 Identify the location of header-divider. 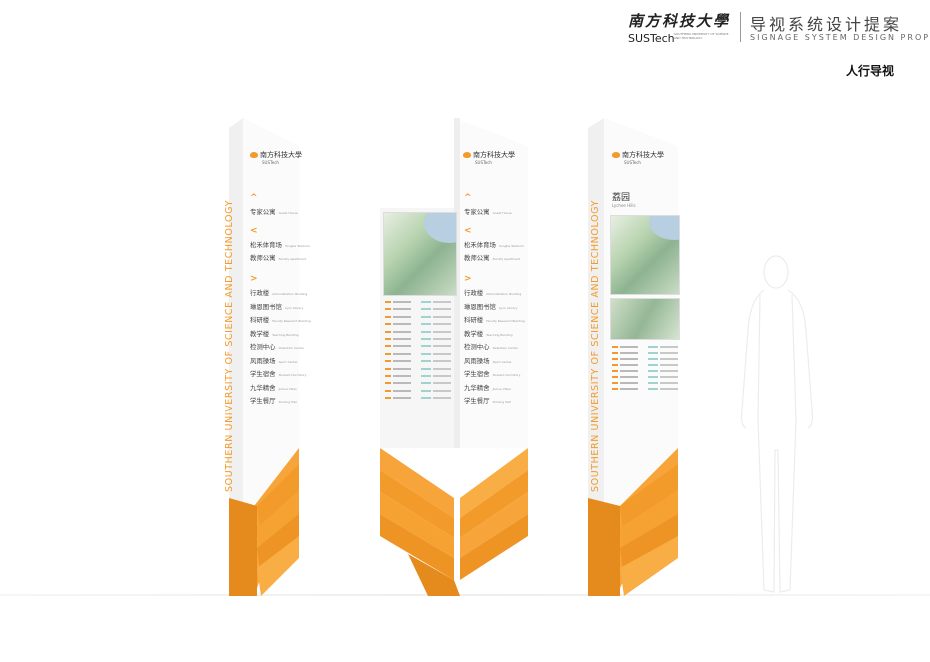
(740, 27).